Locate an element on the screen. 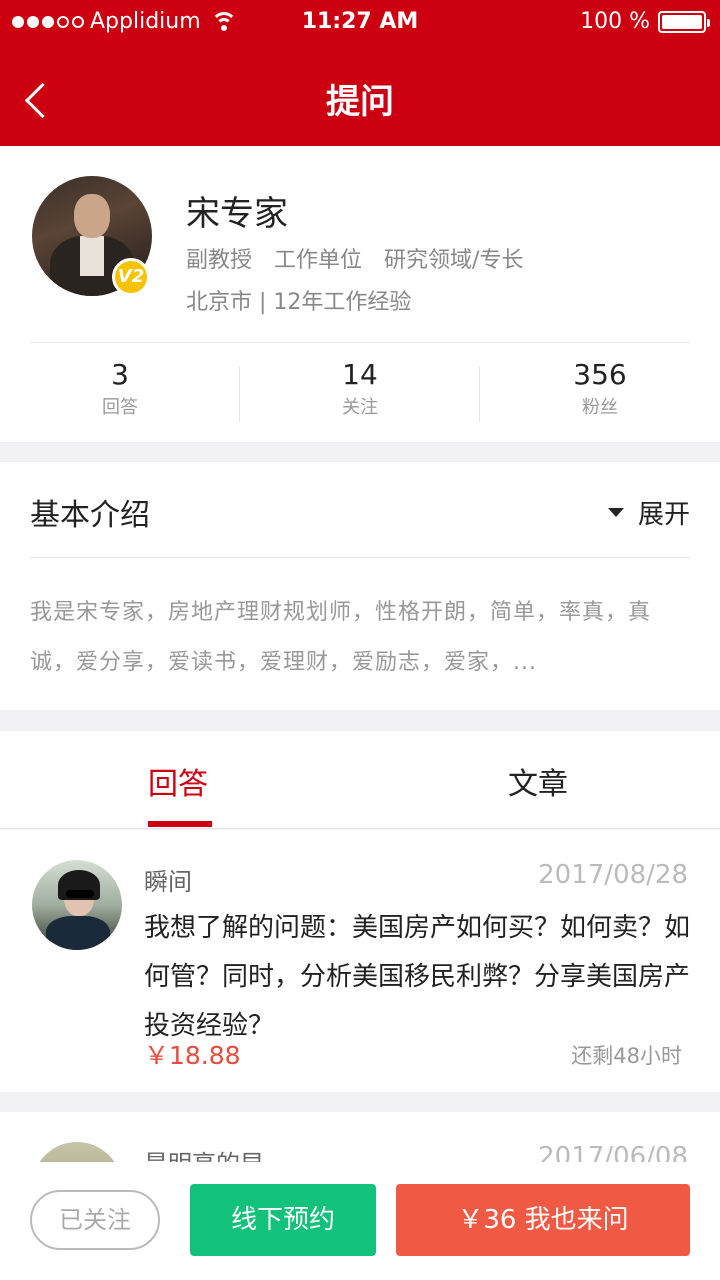 The height and width of the screenshot is (1280, 720). expert-tags: 副教授 工作单位 研究领域/专长 is located at coordinates (354, 258).